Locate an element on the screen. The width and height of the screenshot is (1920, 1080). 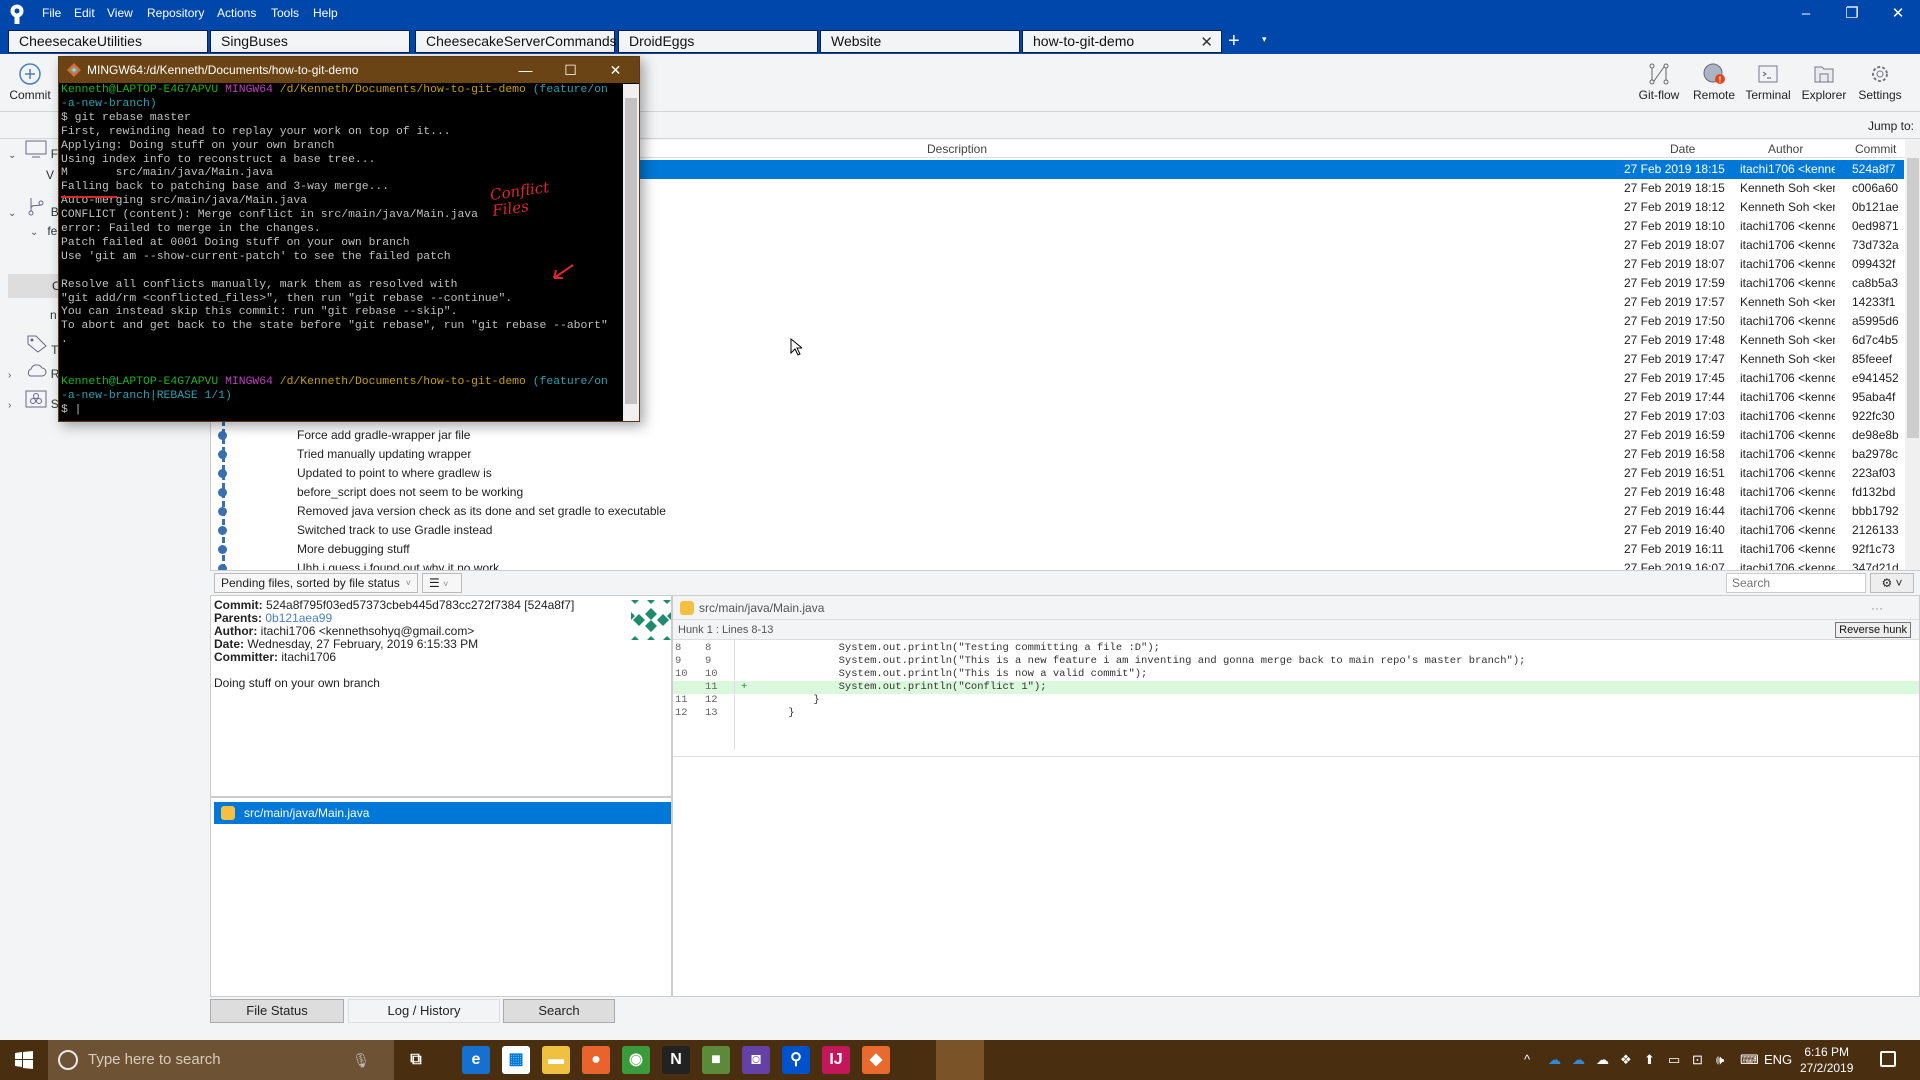
menu-file: File is located at coordinates (51, 13).